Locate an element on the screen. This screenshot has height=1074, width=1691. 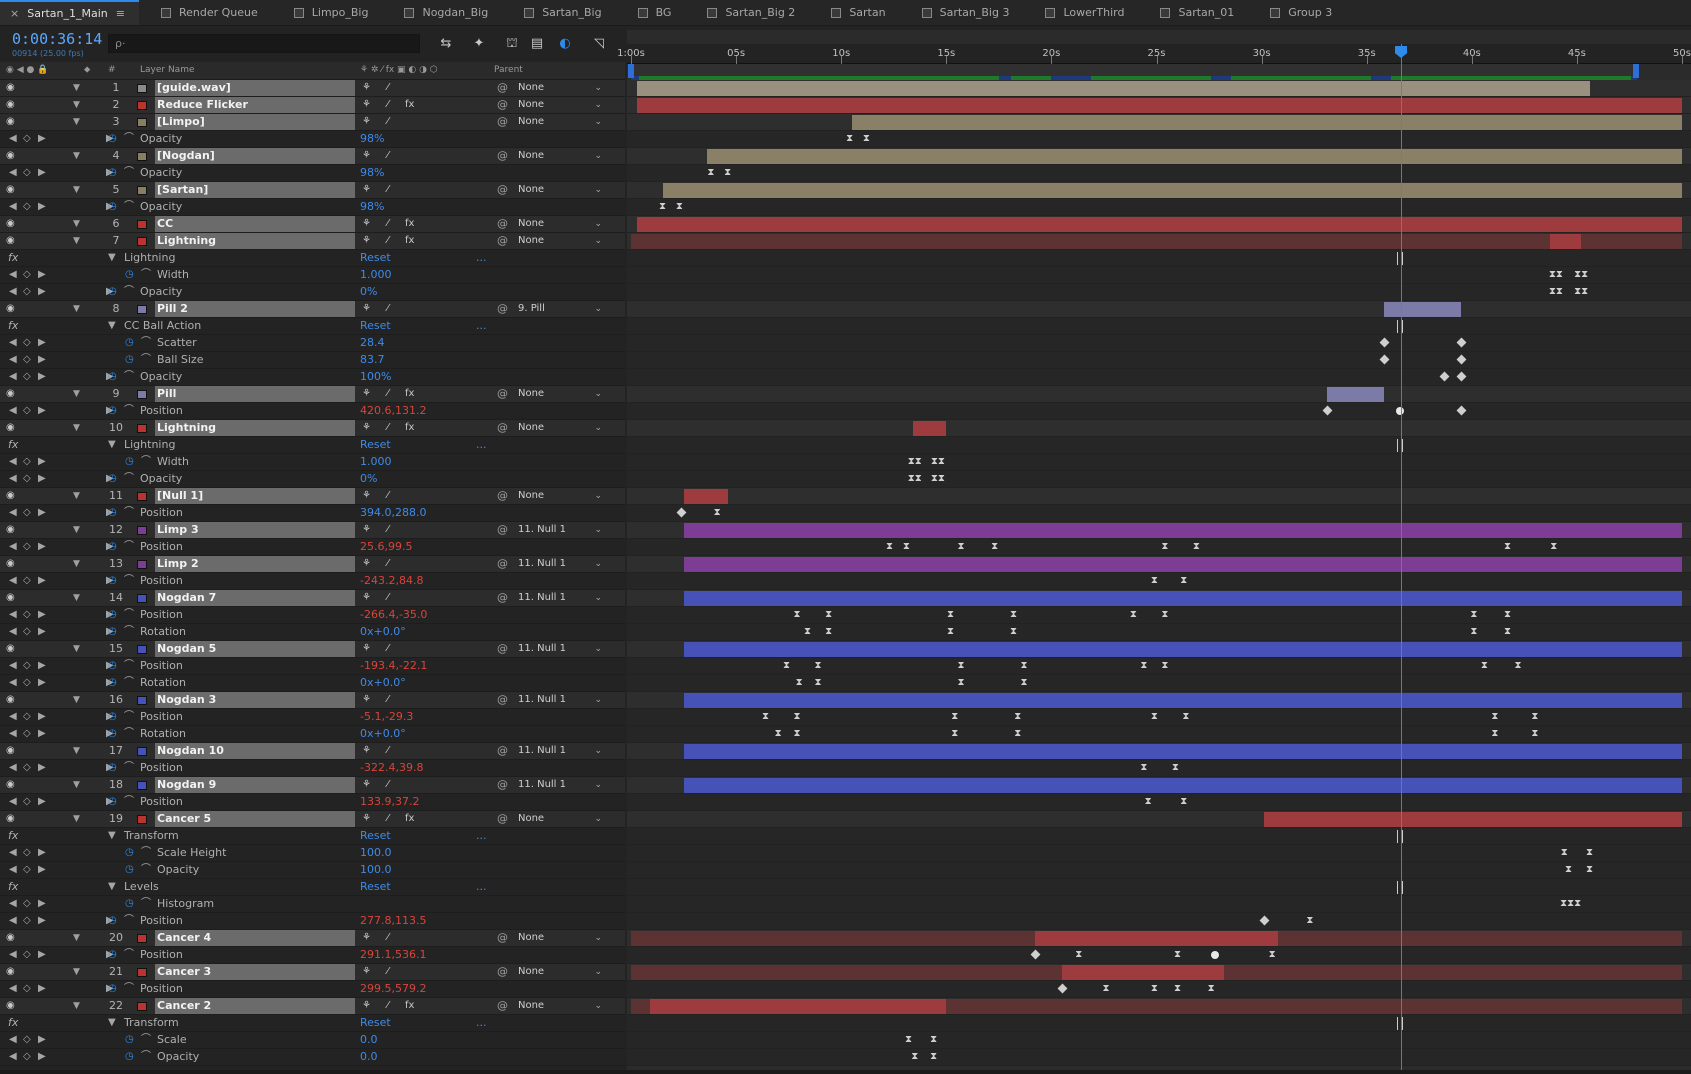
timeline-track: ⧗ ⧗ ⧗ ⧗ ⧗ ⧗ is located at coordinates (1159, 734).